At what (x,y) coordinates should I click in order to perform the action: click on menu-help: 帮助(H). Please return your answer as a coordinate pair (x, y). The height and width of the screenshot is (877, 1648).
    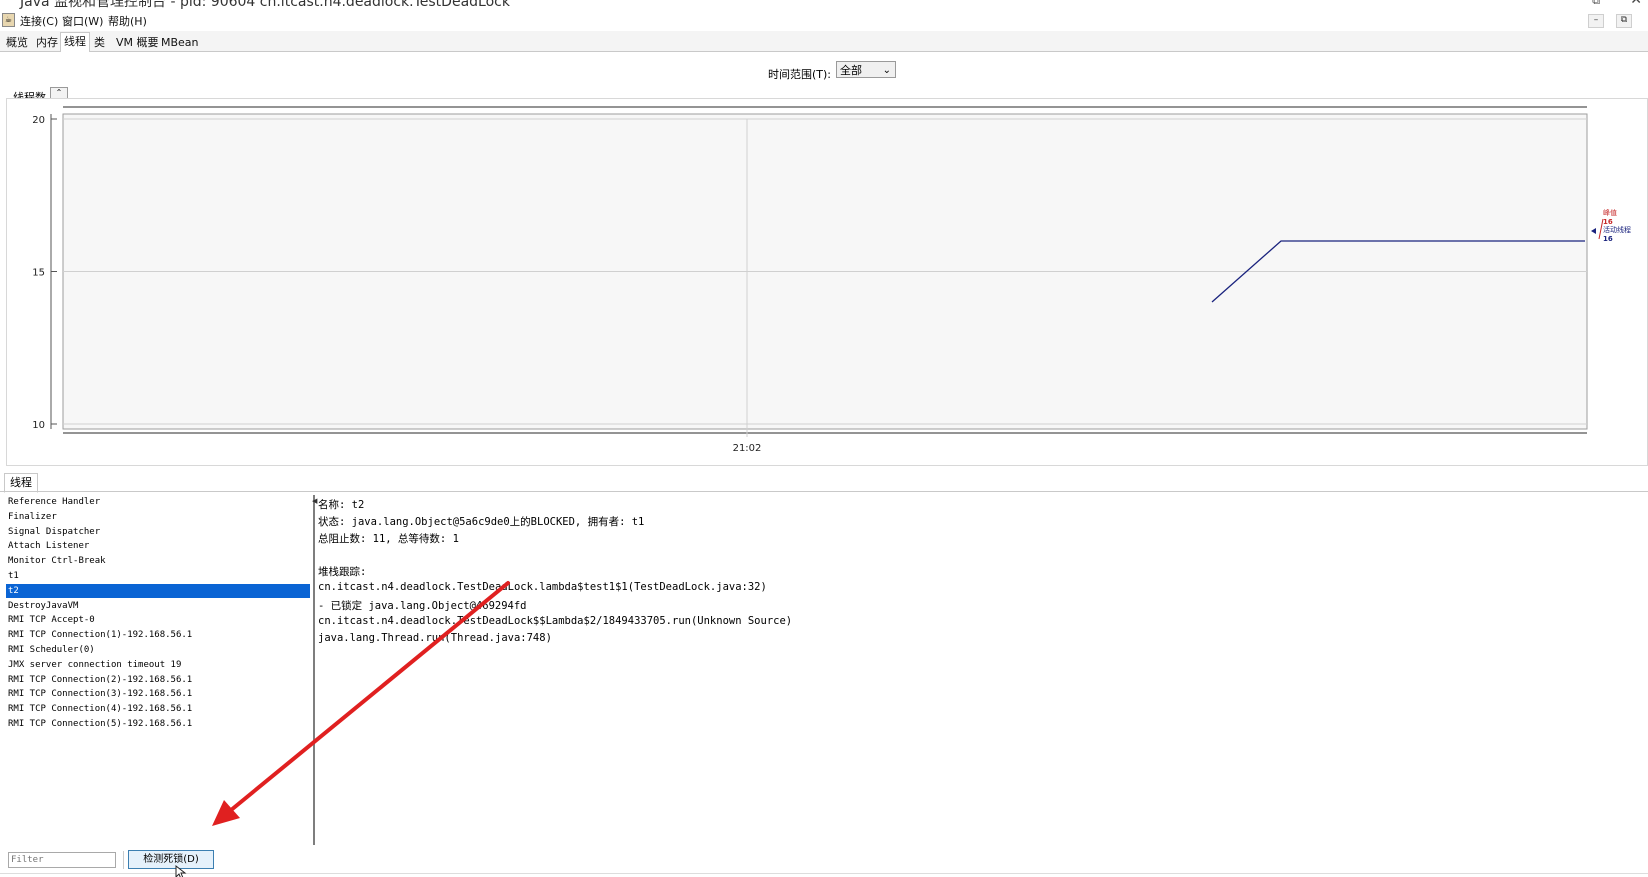
    Looking at the image, I should click on (127, 21).